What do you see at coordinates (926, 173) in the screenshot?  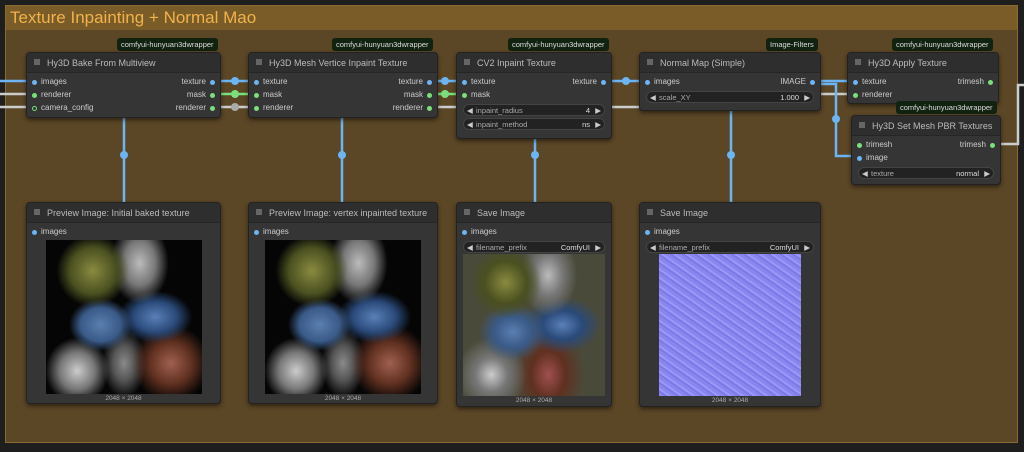 I see `texture-widget: texturenormal` at bounding box center [926, 173].